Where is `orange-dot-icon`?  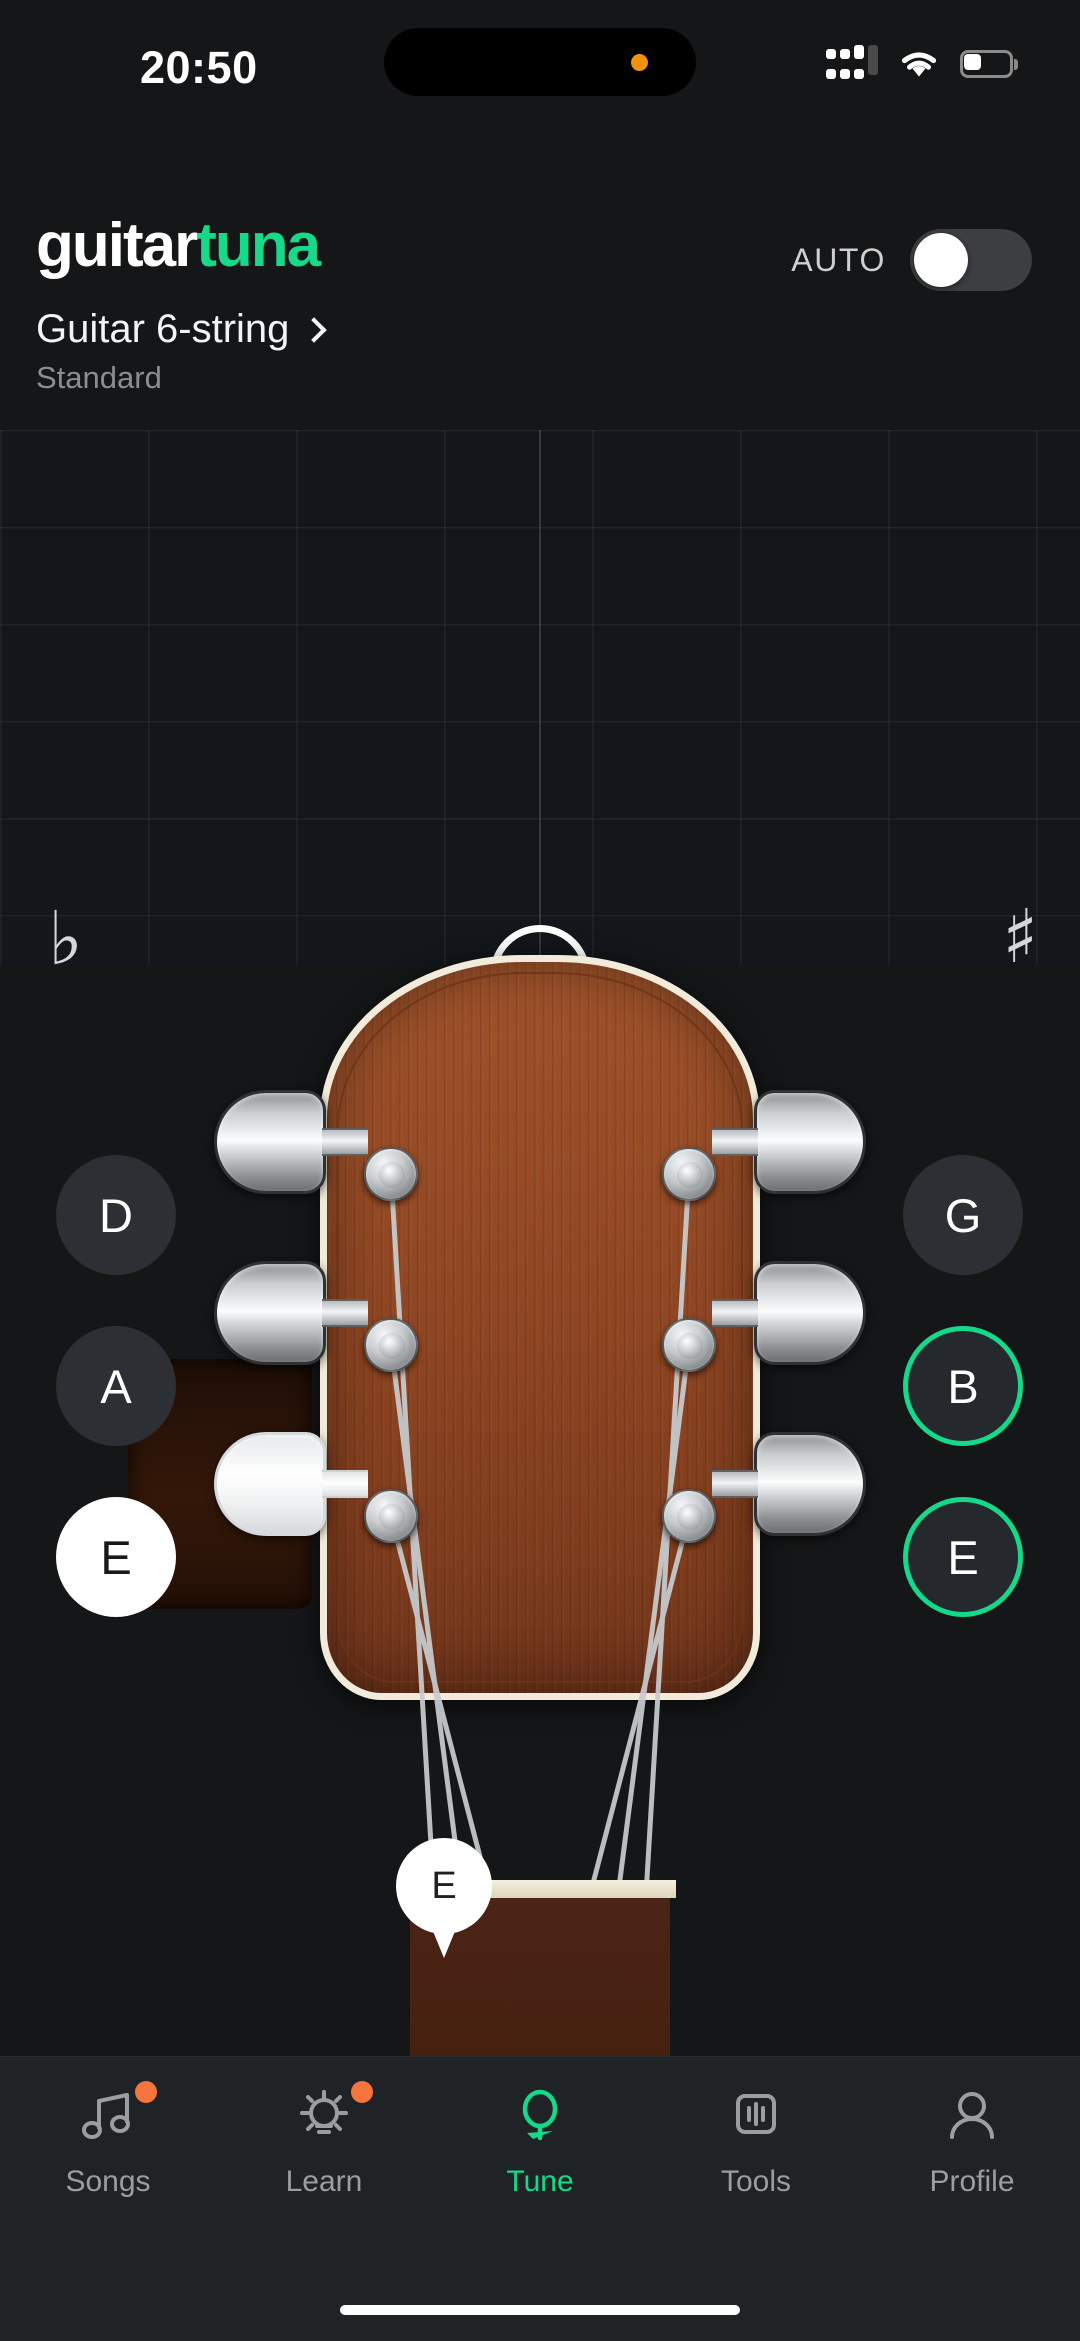
orange-dot-icon is located at coordinates (639, 62).